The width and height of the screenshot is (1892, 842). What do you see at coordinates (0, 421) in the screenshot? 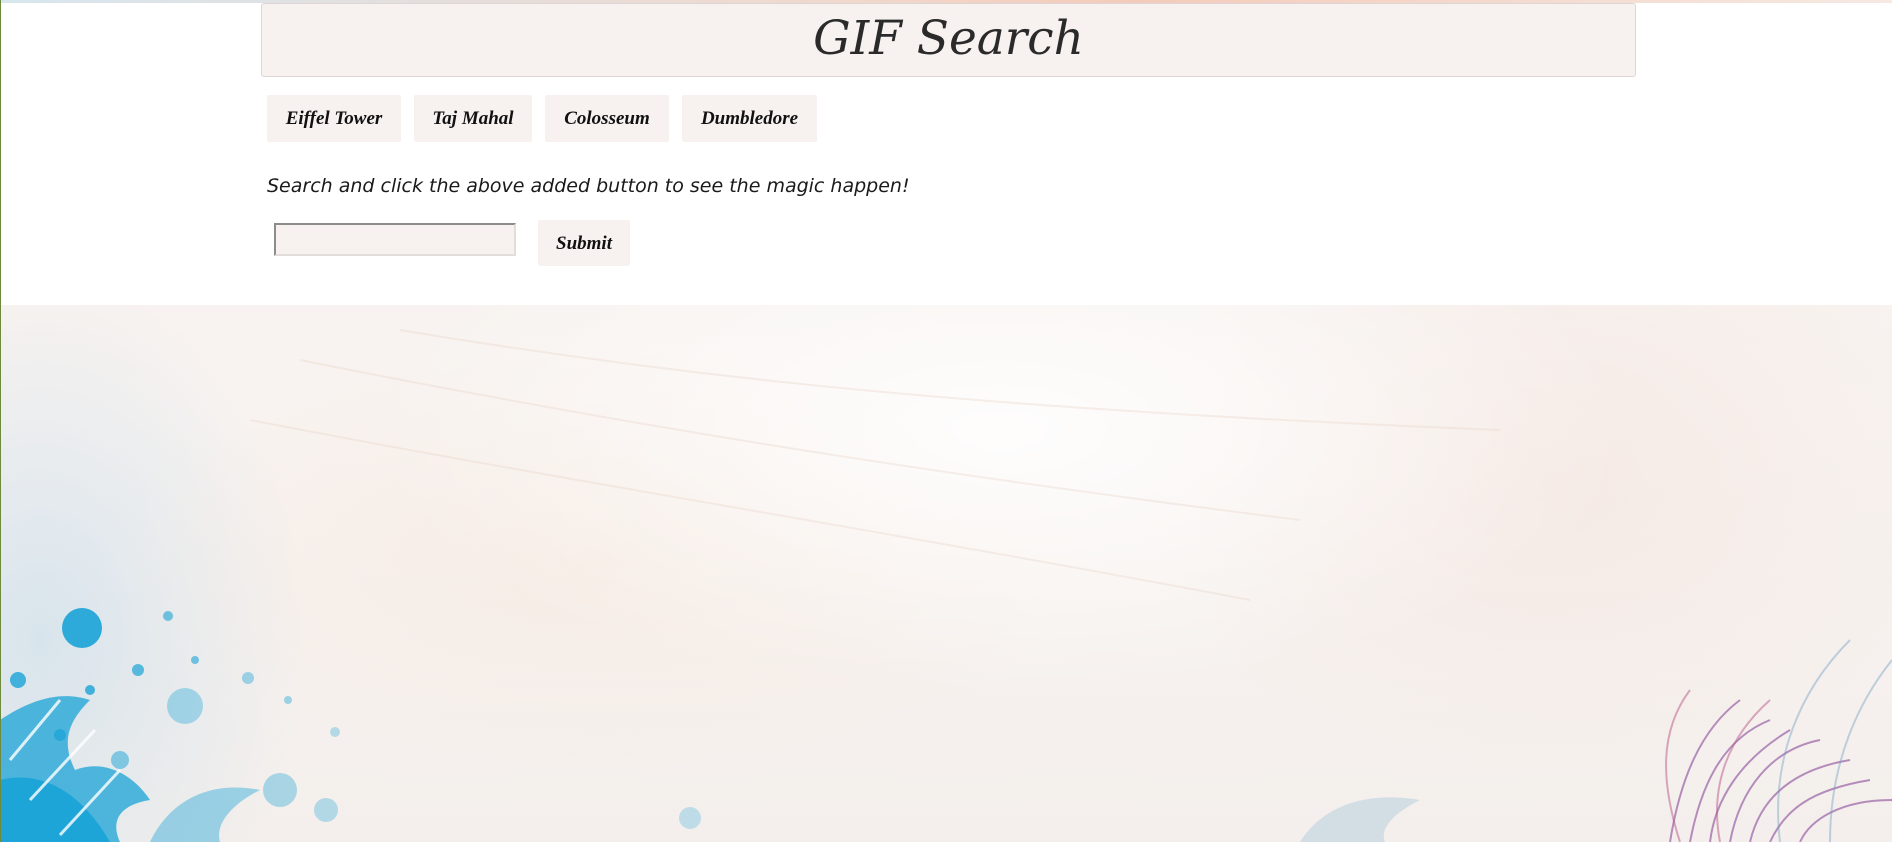
I see `left-edge-line` at bounding box center [0, 421].